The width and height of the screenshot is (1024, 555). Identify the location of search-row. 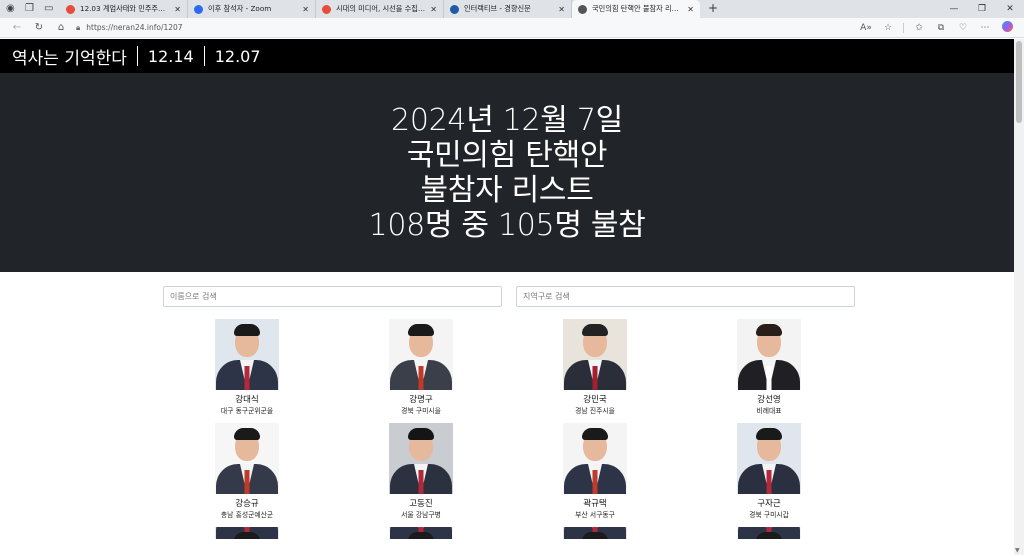
(507, 289).